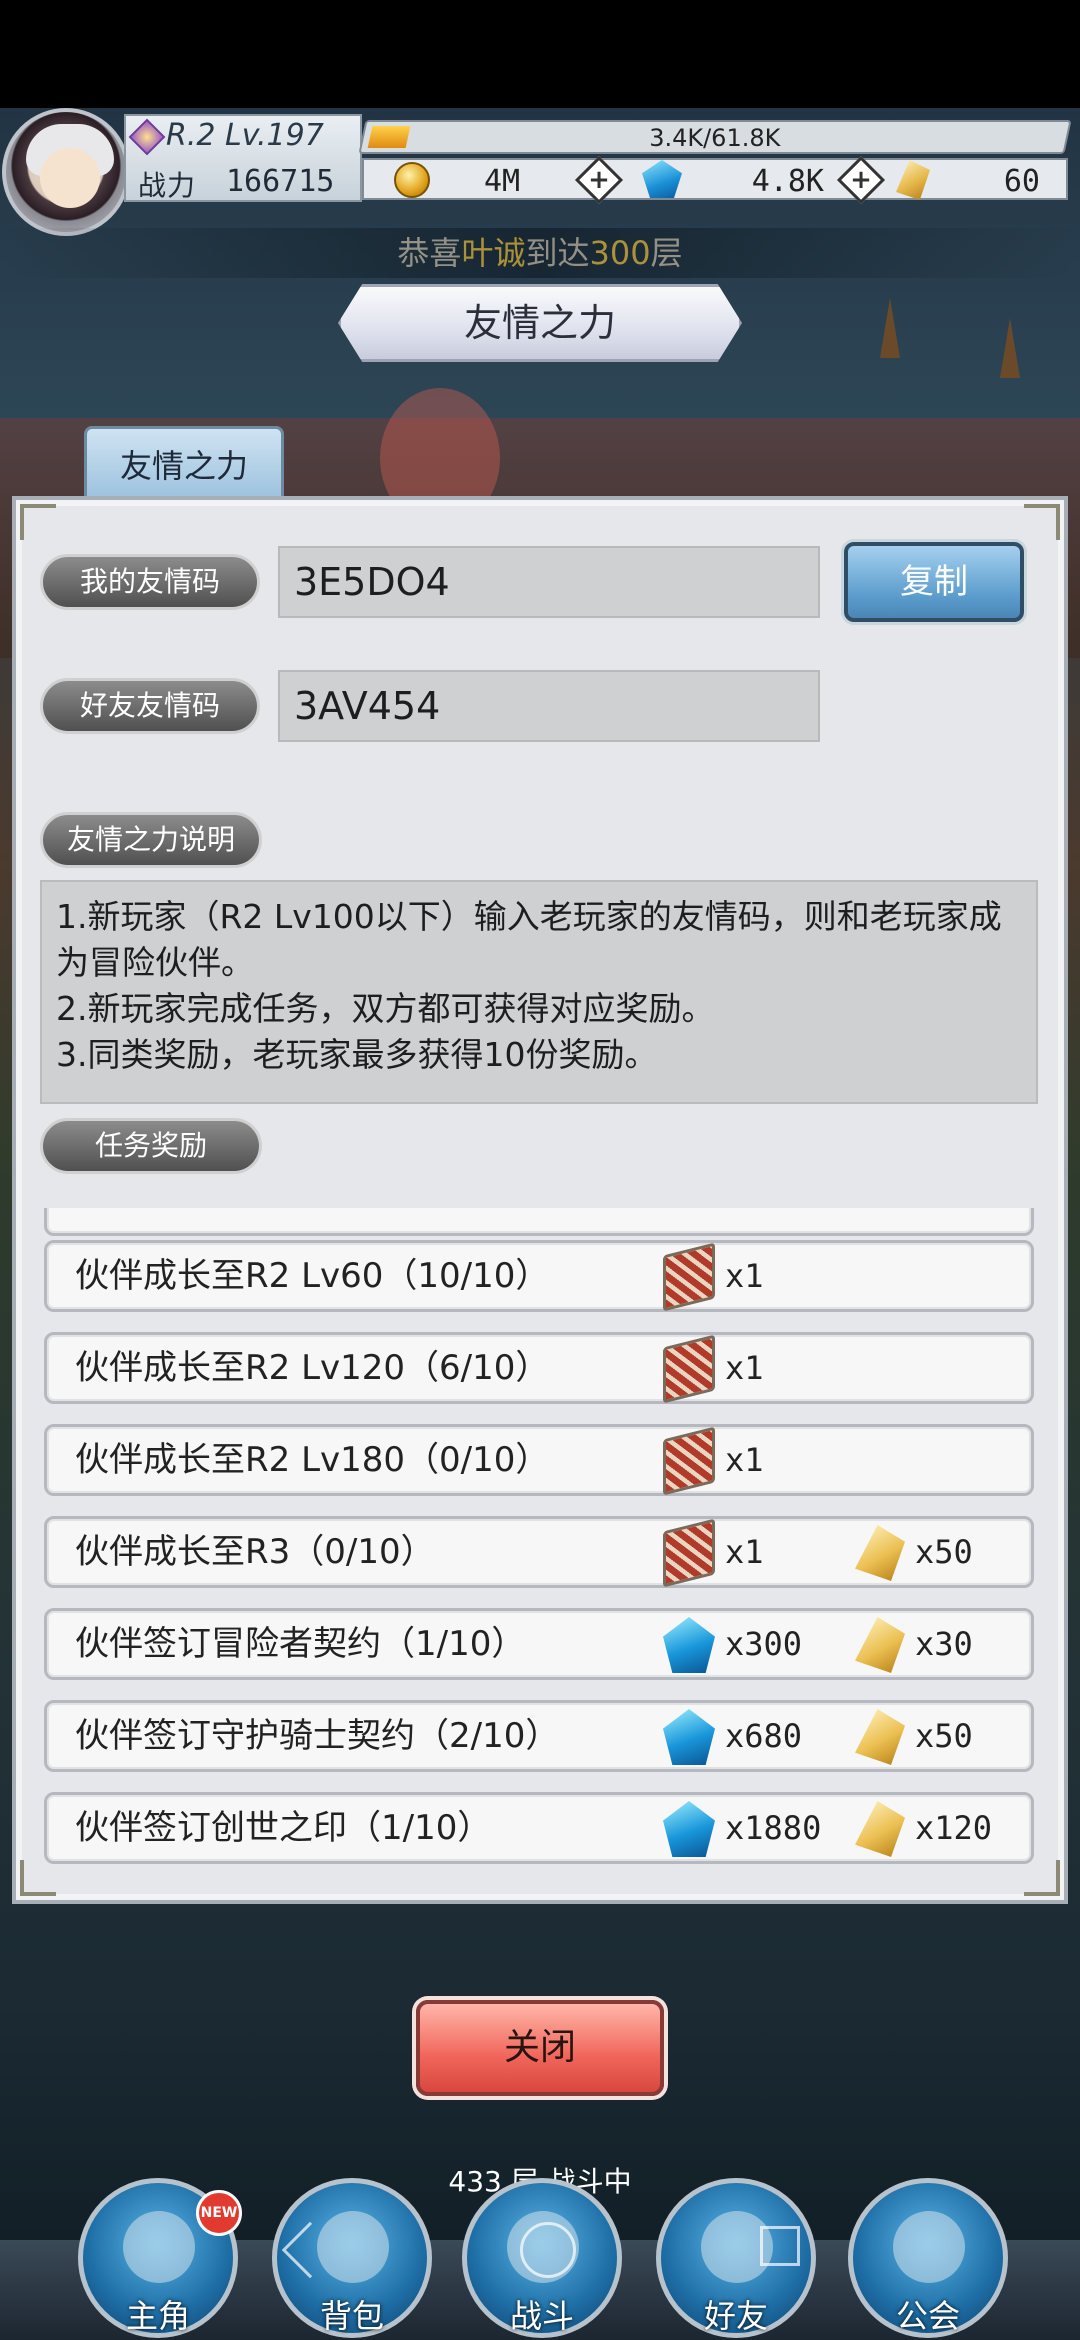  I want to click on exp-bar: 3.4K/61.8K, so click(715, 137).